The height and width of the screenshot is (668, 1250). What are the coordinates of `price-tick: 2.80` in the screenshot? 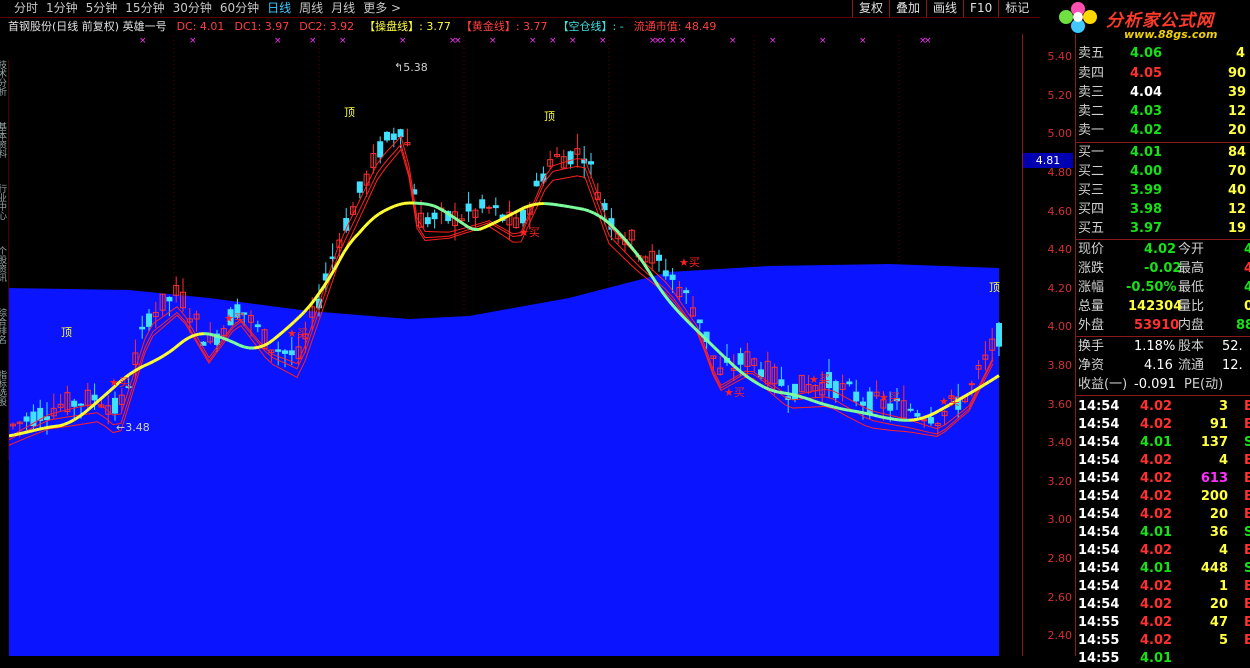 It's located at (1049, 558).